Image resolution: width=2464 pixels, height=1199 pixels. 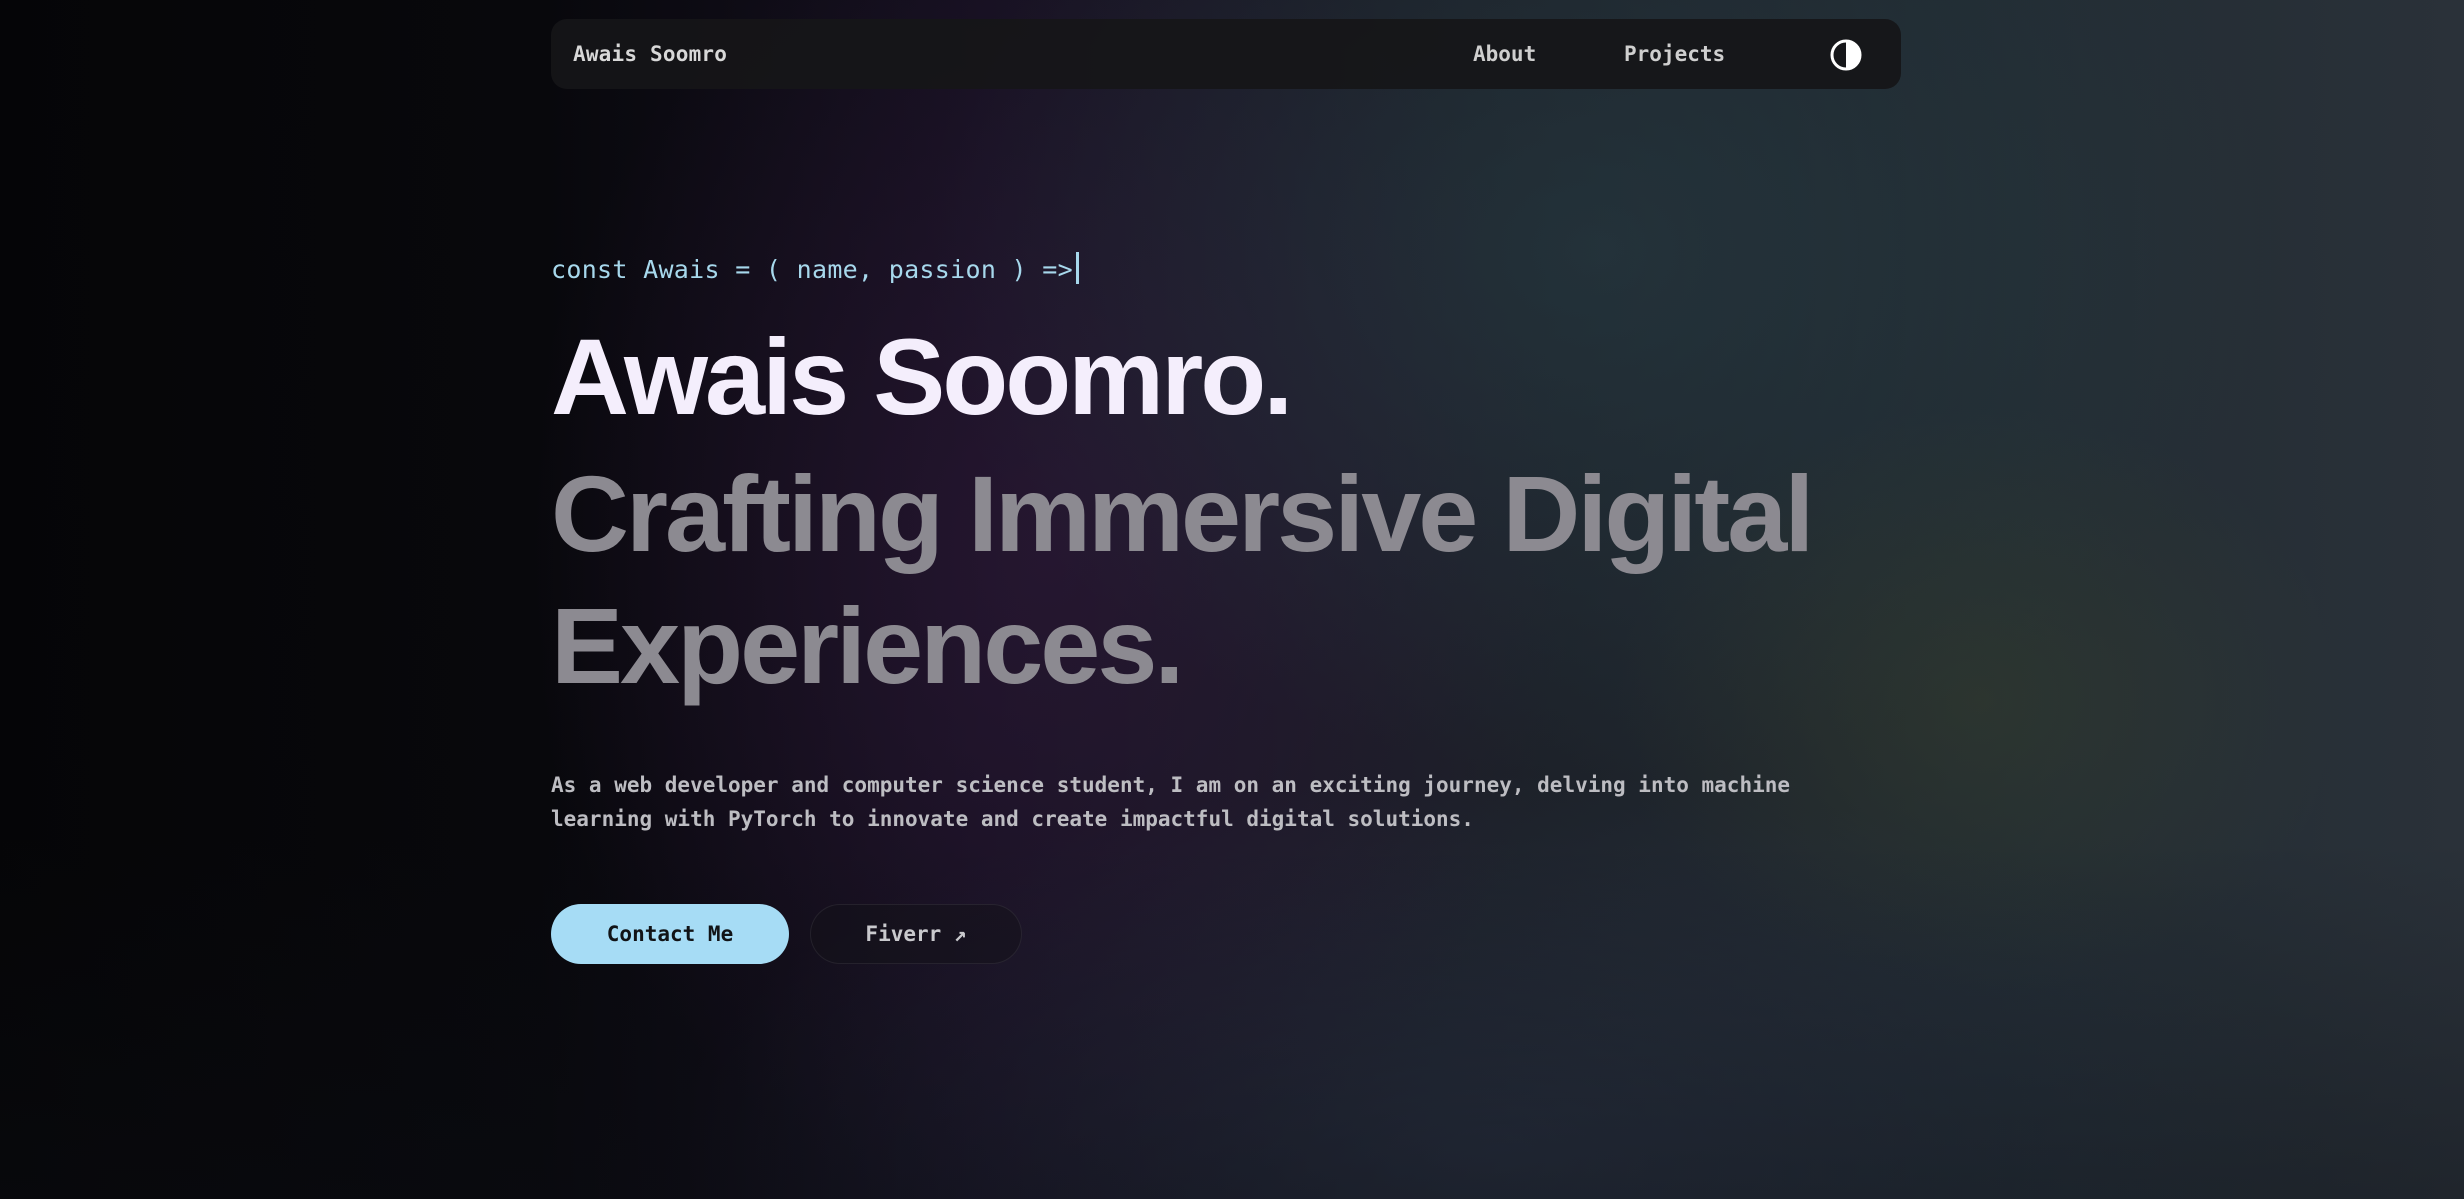 I want to click on hero-name-heading: Awais Soomro., so click(x=922, y=376).